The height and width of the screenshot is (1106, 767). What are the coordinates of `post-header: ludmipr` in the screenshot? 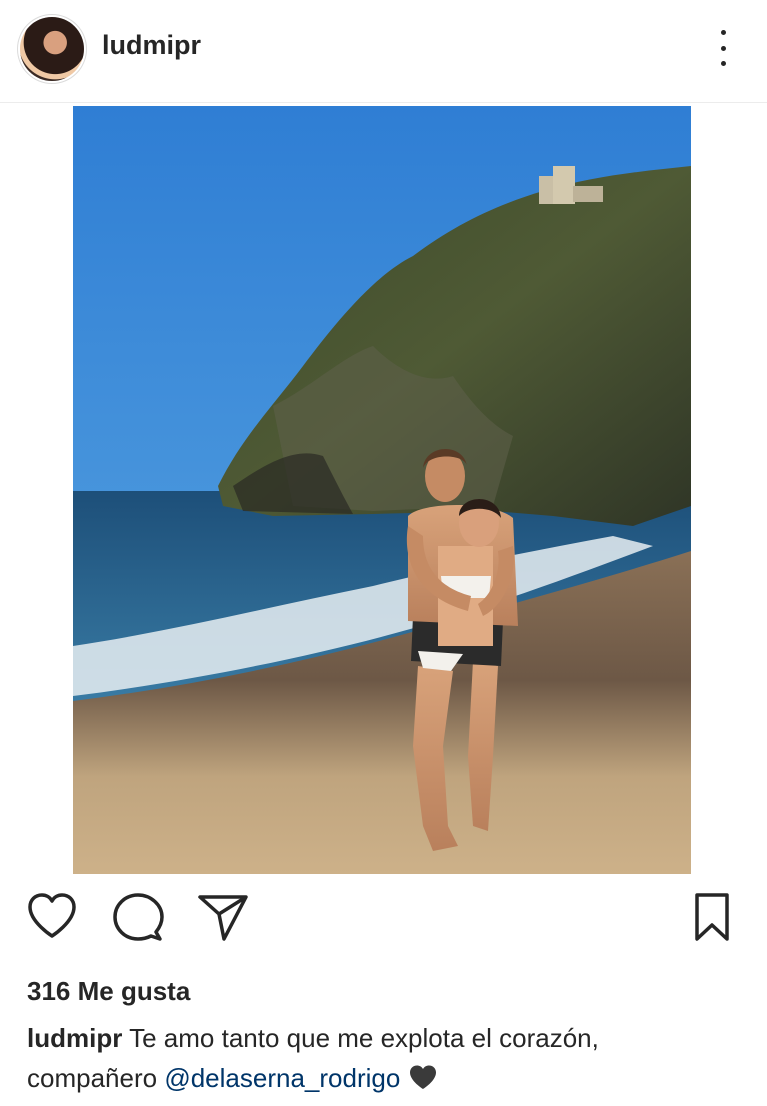 It's located at (383, 51).